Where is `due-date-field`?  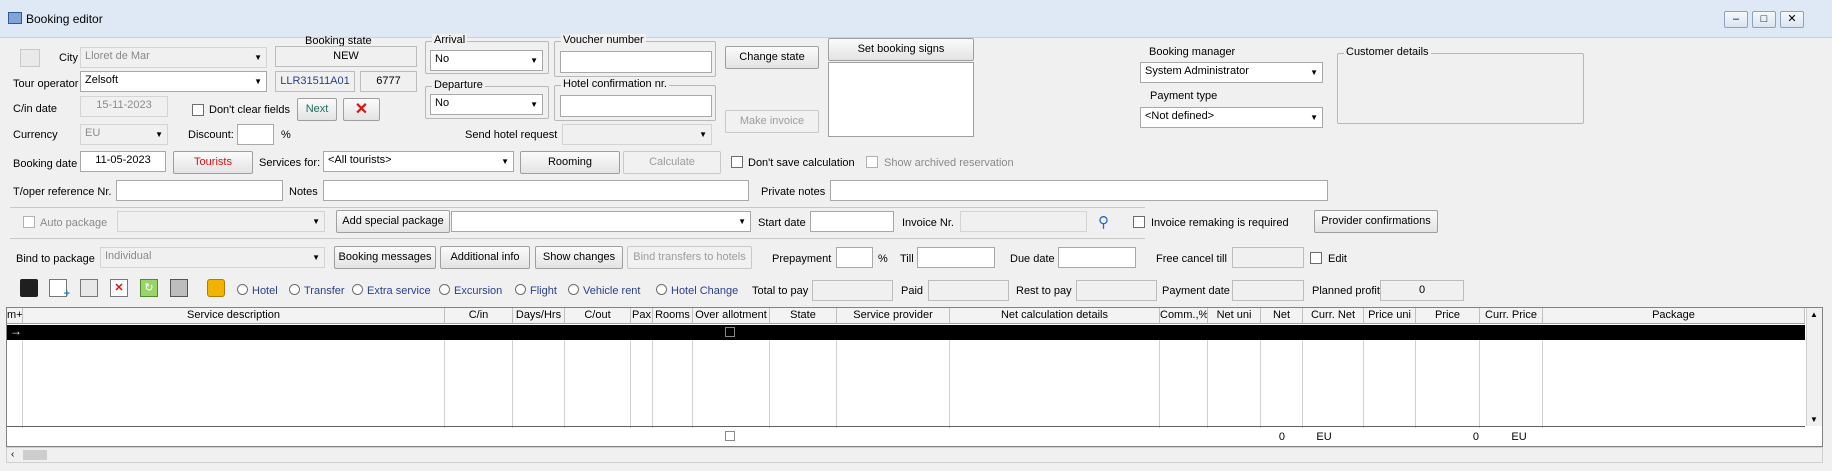
due-date-field is located at coordinates (1097, 257).